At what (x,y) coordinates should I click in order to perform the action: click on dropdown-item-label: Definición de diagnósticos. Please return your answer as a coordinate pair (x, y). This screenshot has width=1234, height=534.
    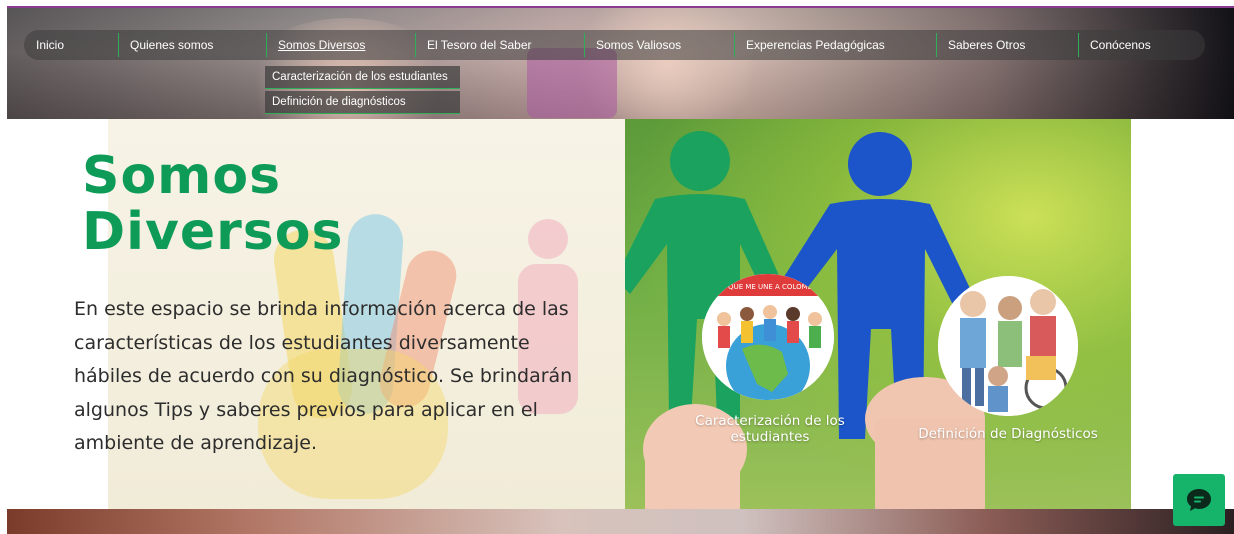
    Looking at the image, I should click on (339, 102).